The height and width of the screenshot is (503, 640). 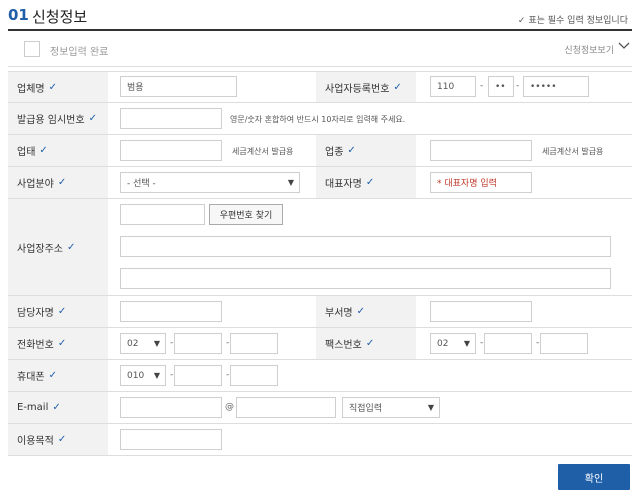 What do you see at coordinates (254, 375) in the screenshot?
I see `mobile-last-input` at bounding box center [254, 375].